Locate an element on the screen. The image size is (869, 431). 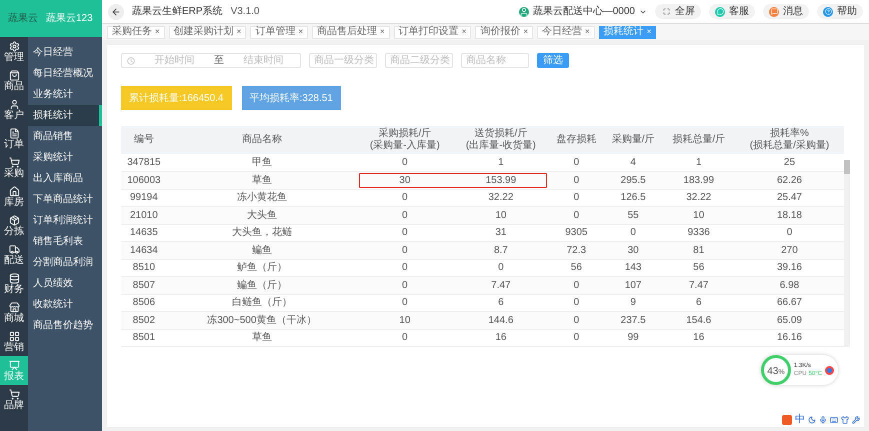
column-header: 损耗总量/斤 is located at coordinates (698, 140).